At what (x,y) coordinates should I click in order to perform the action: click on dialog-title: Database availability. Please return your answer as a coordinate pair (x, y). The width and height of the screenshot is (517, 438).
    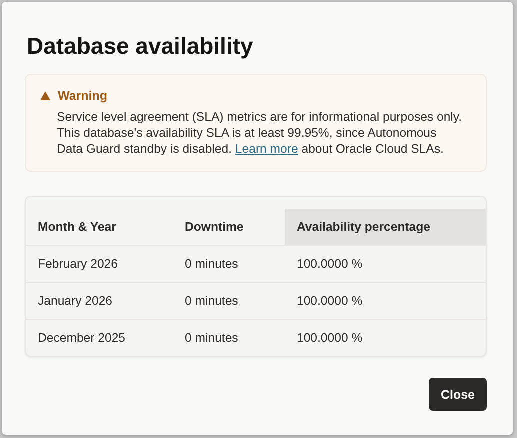
    Looking at the image, I should click on (140, 46).